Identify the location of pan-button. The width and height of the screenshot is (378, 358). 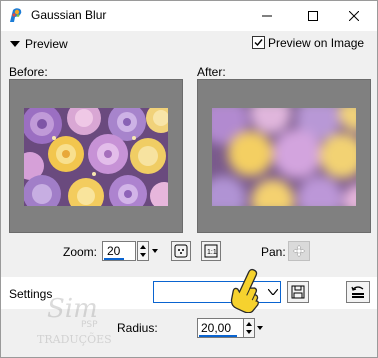
(299, 251).